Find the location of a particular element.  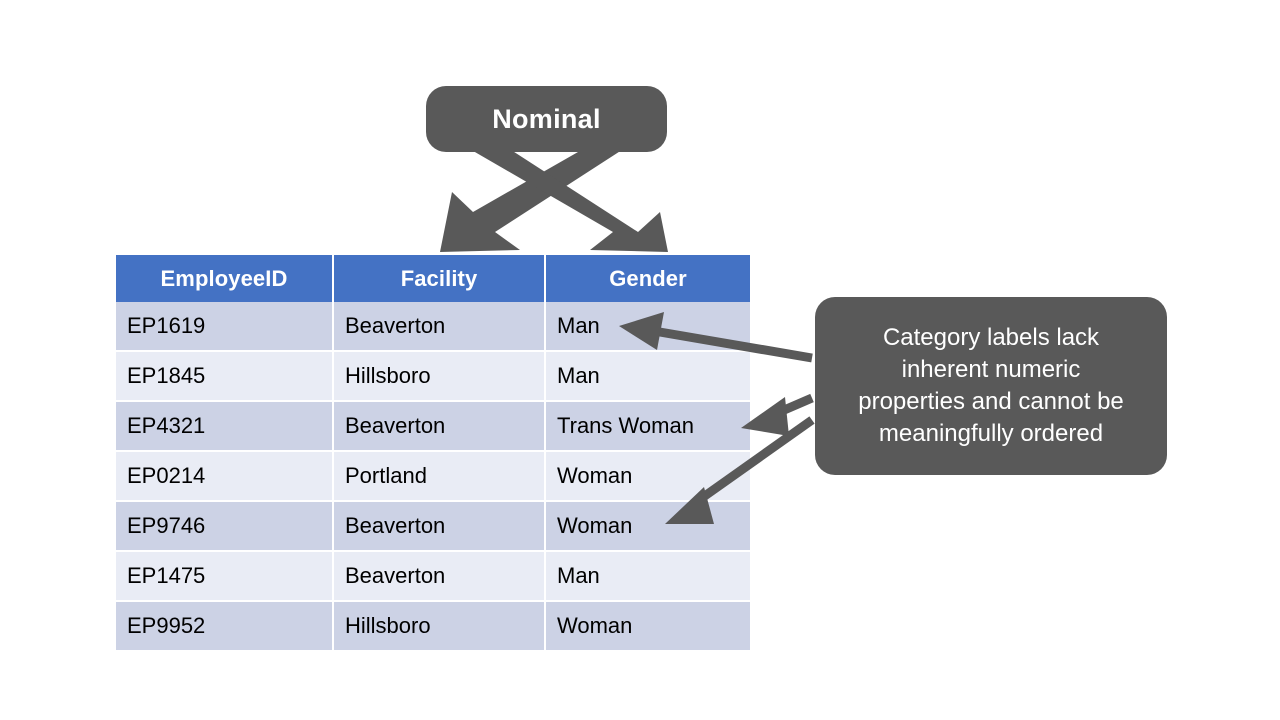

cell-facility: Portland is located at coordinates (439, 476).